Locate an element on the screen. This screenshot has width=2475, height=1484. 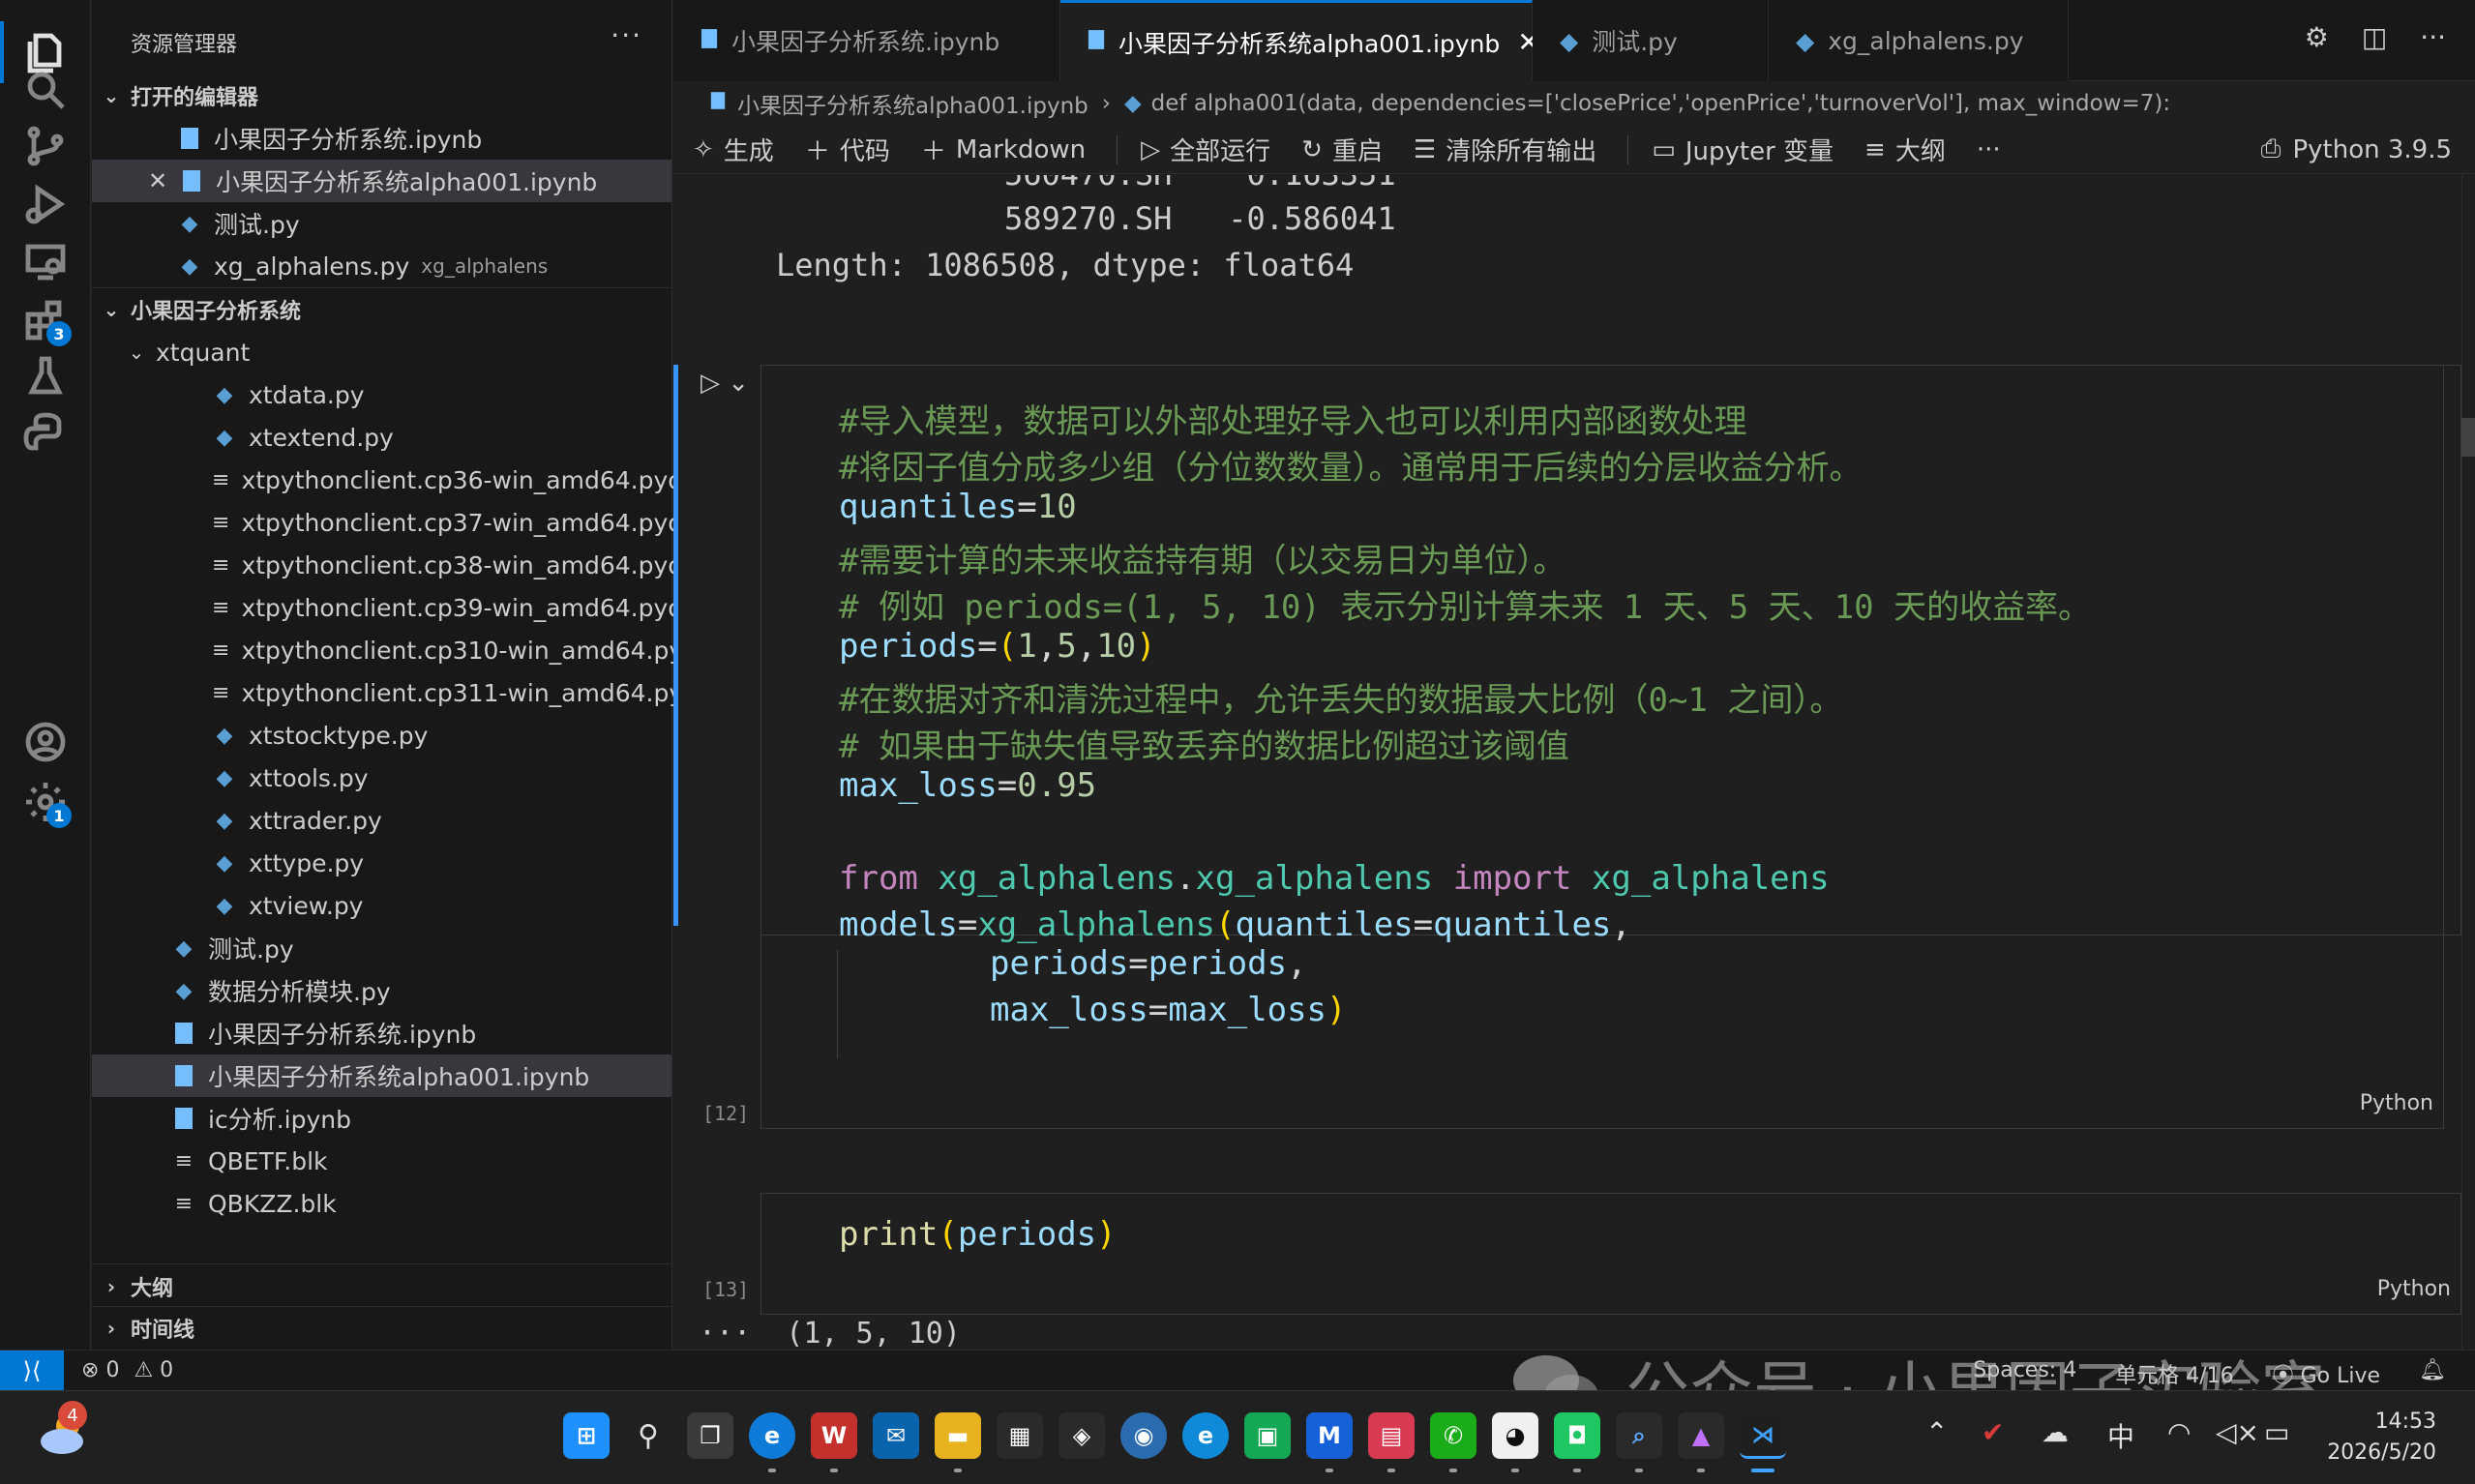
outlook-icon: ✉ is located at coordinates (896, 1435).